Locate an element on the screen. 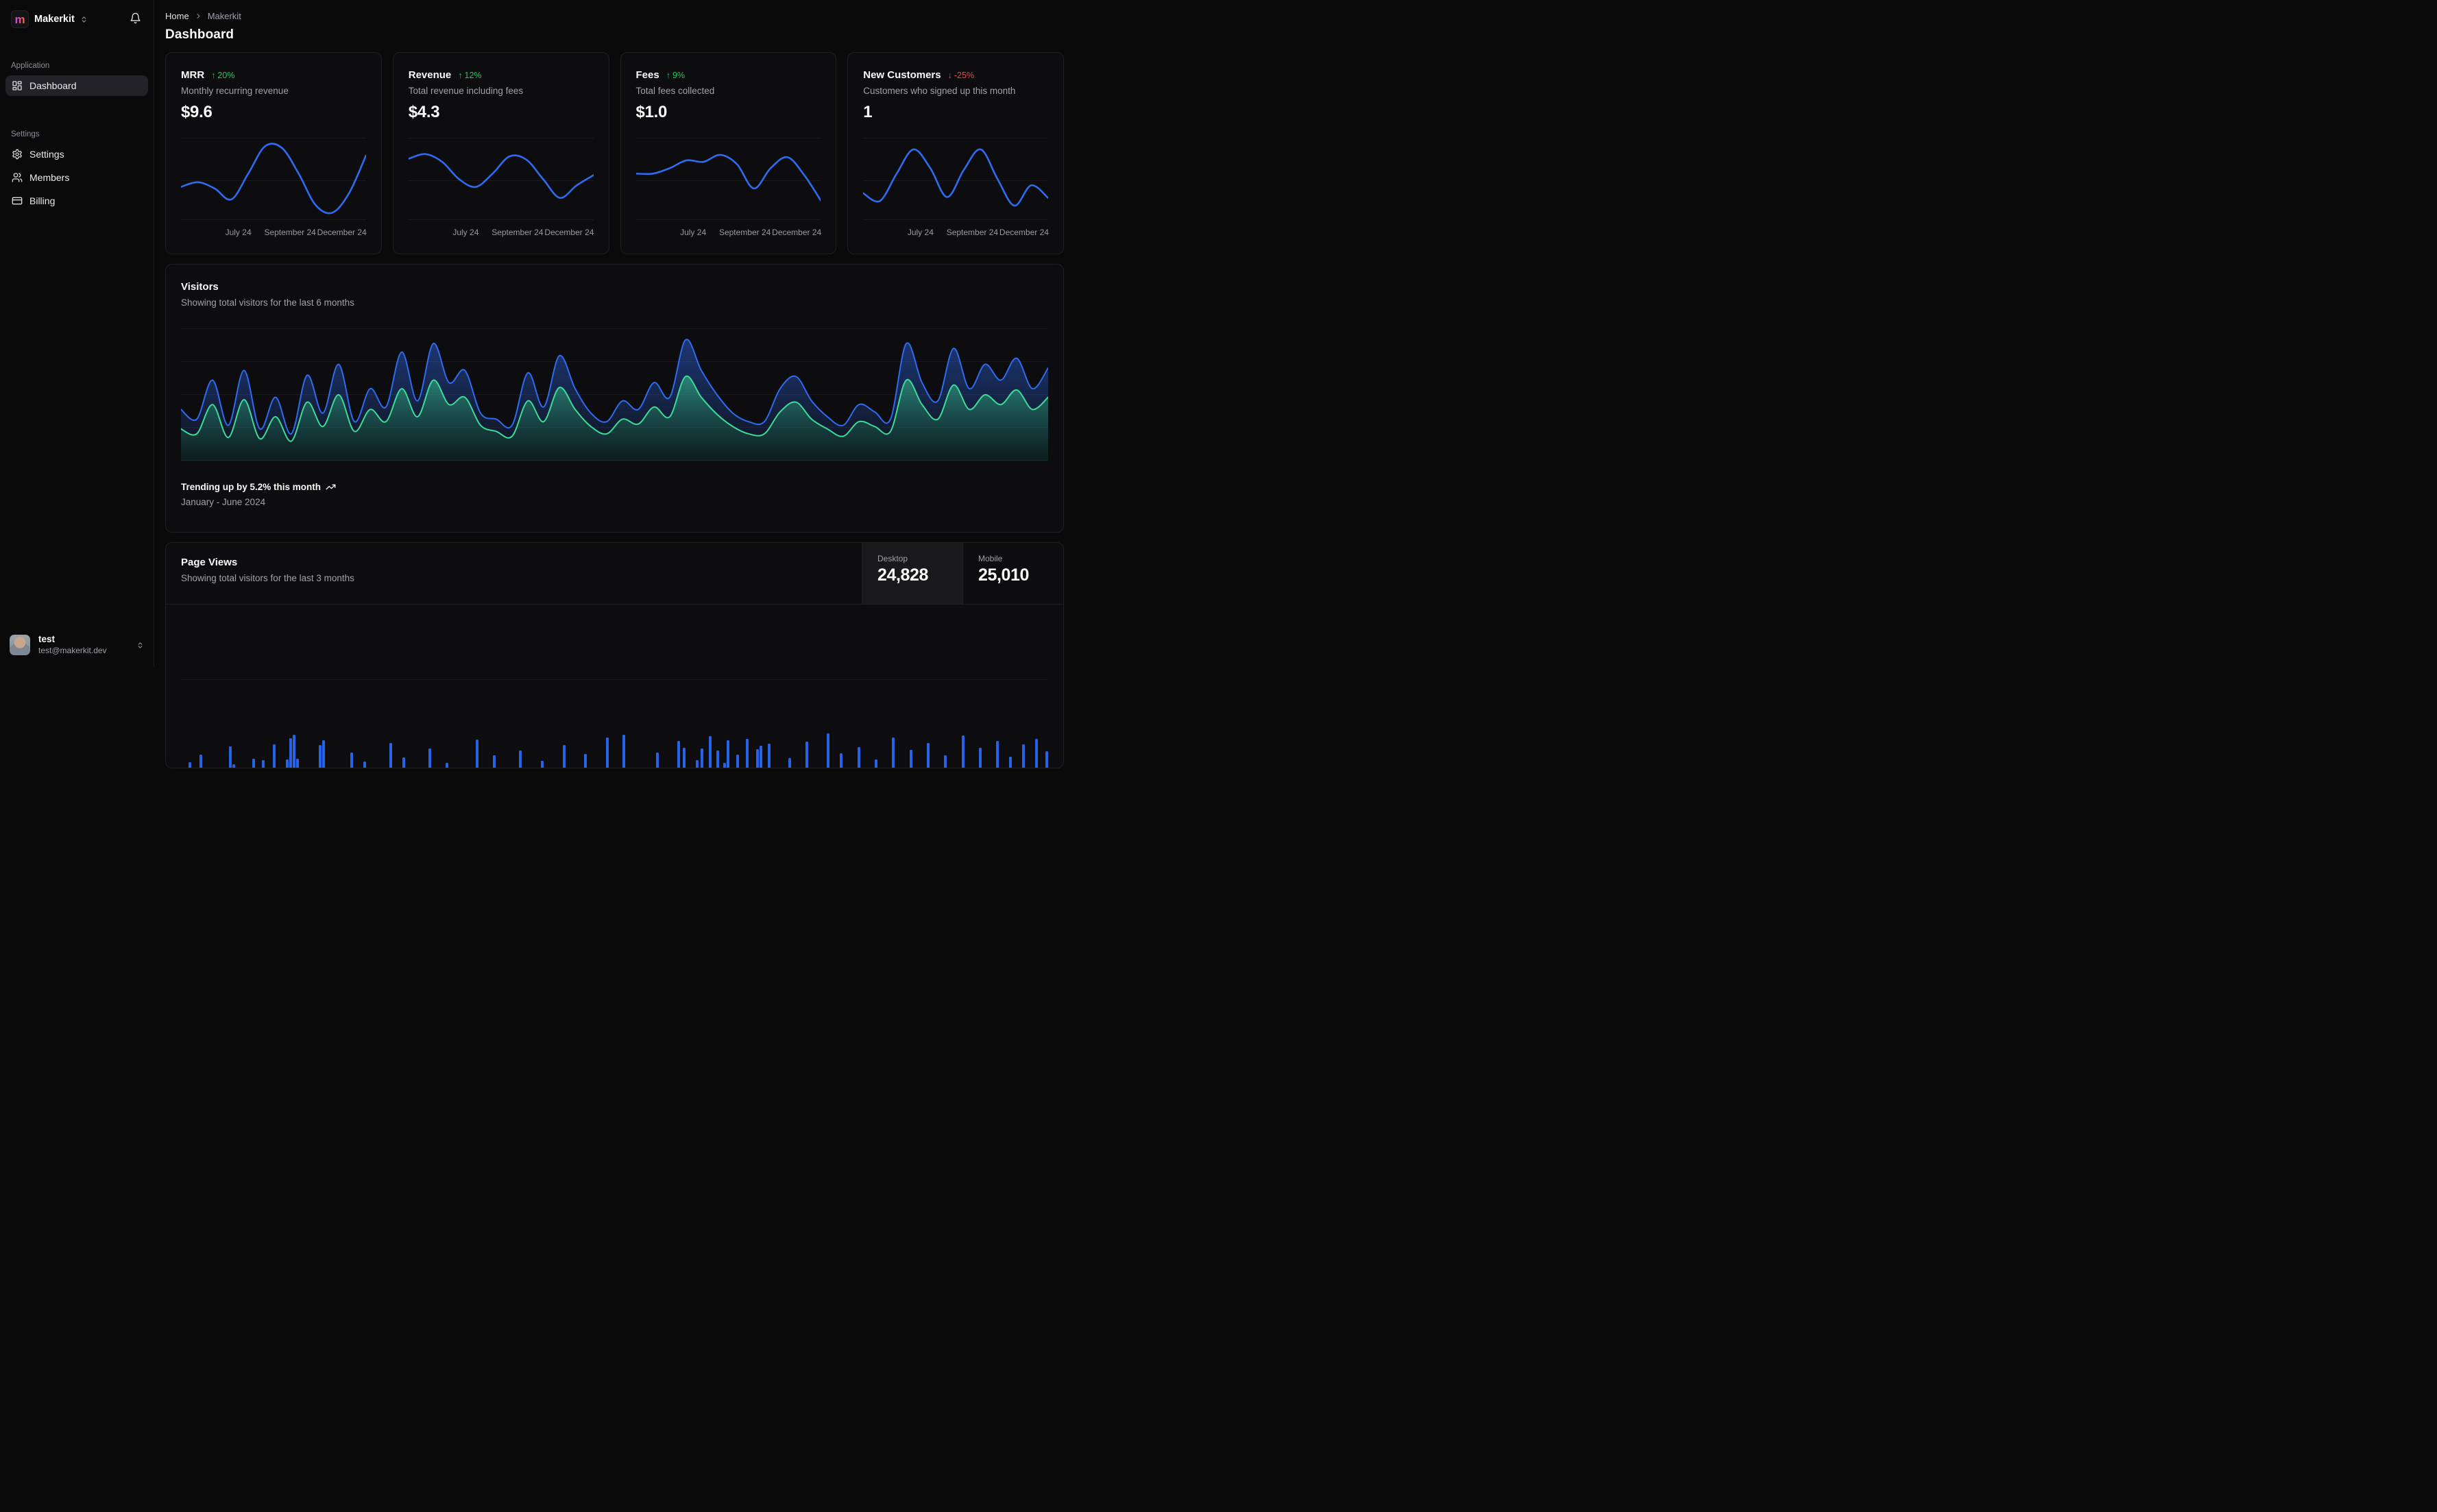  sidebar-item-dashboard: Dashboard is located at coordinates (76, 85).